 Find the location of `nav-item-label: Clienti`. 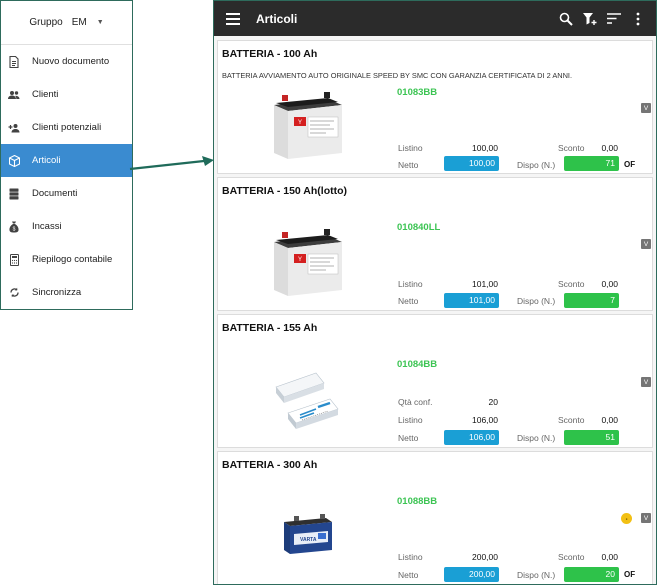

nav-item-label: Clienti is located at coordinates (45, 94).